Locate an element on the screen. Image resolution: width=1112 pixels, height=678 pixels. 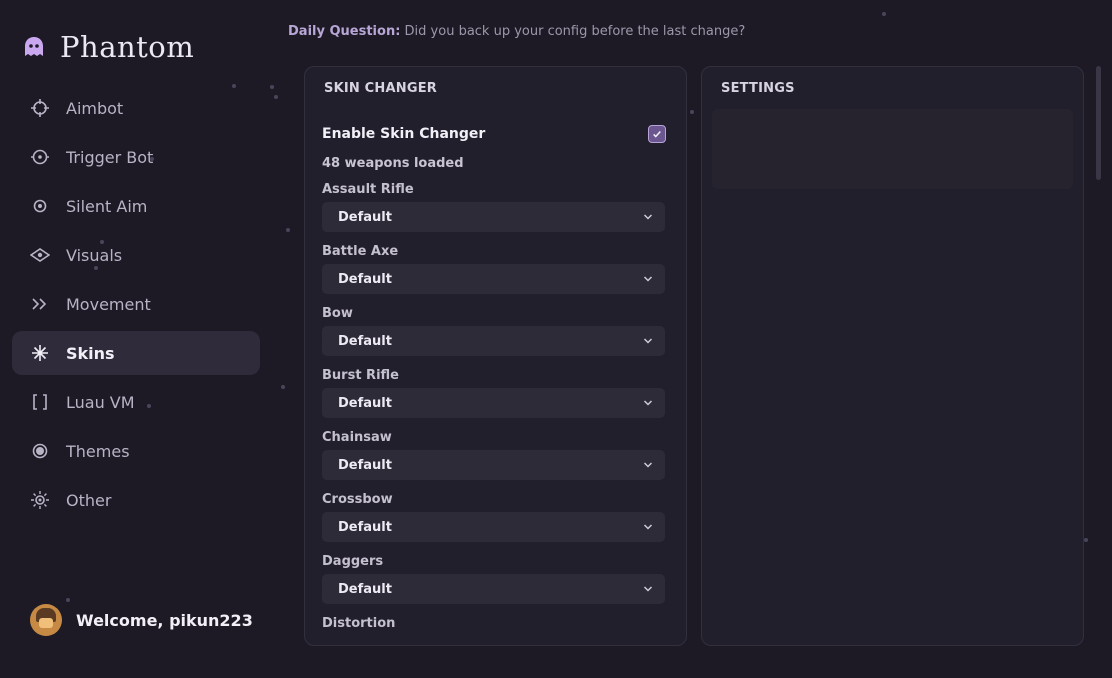
brand: Phantom is located at coordinates (108, 47).